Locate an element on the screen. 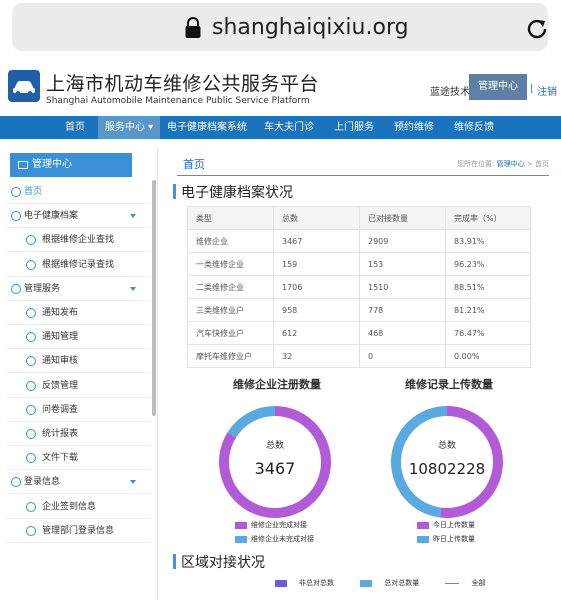  table-cell: 维修企业 is located at coordinates (230, 241).